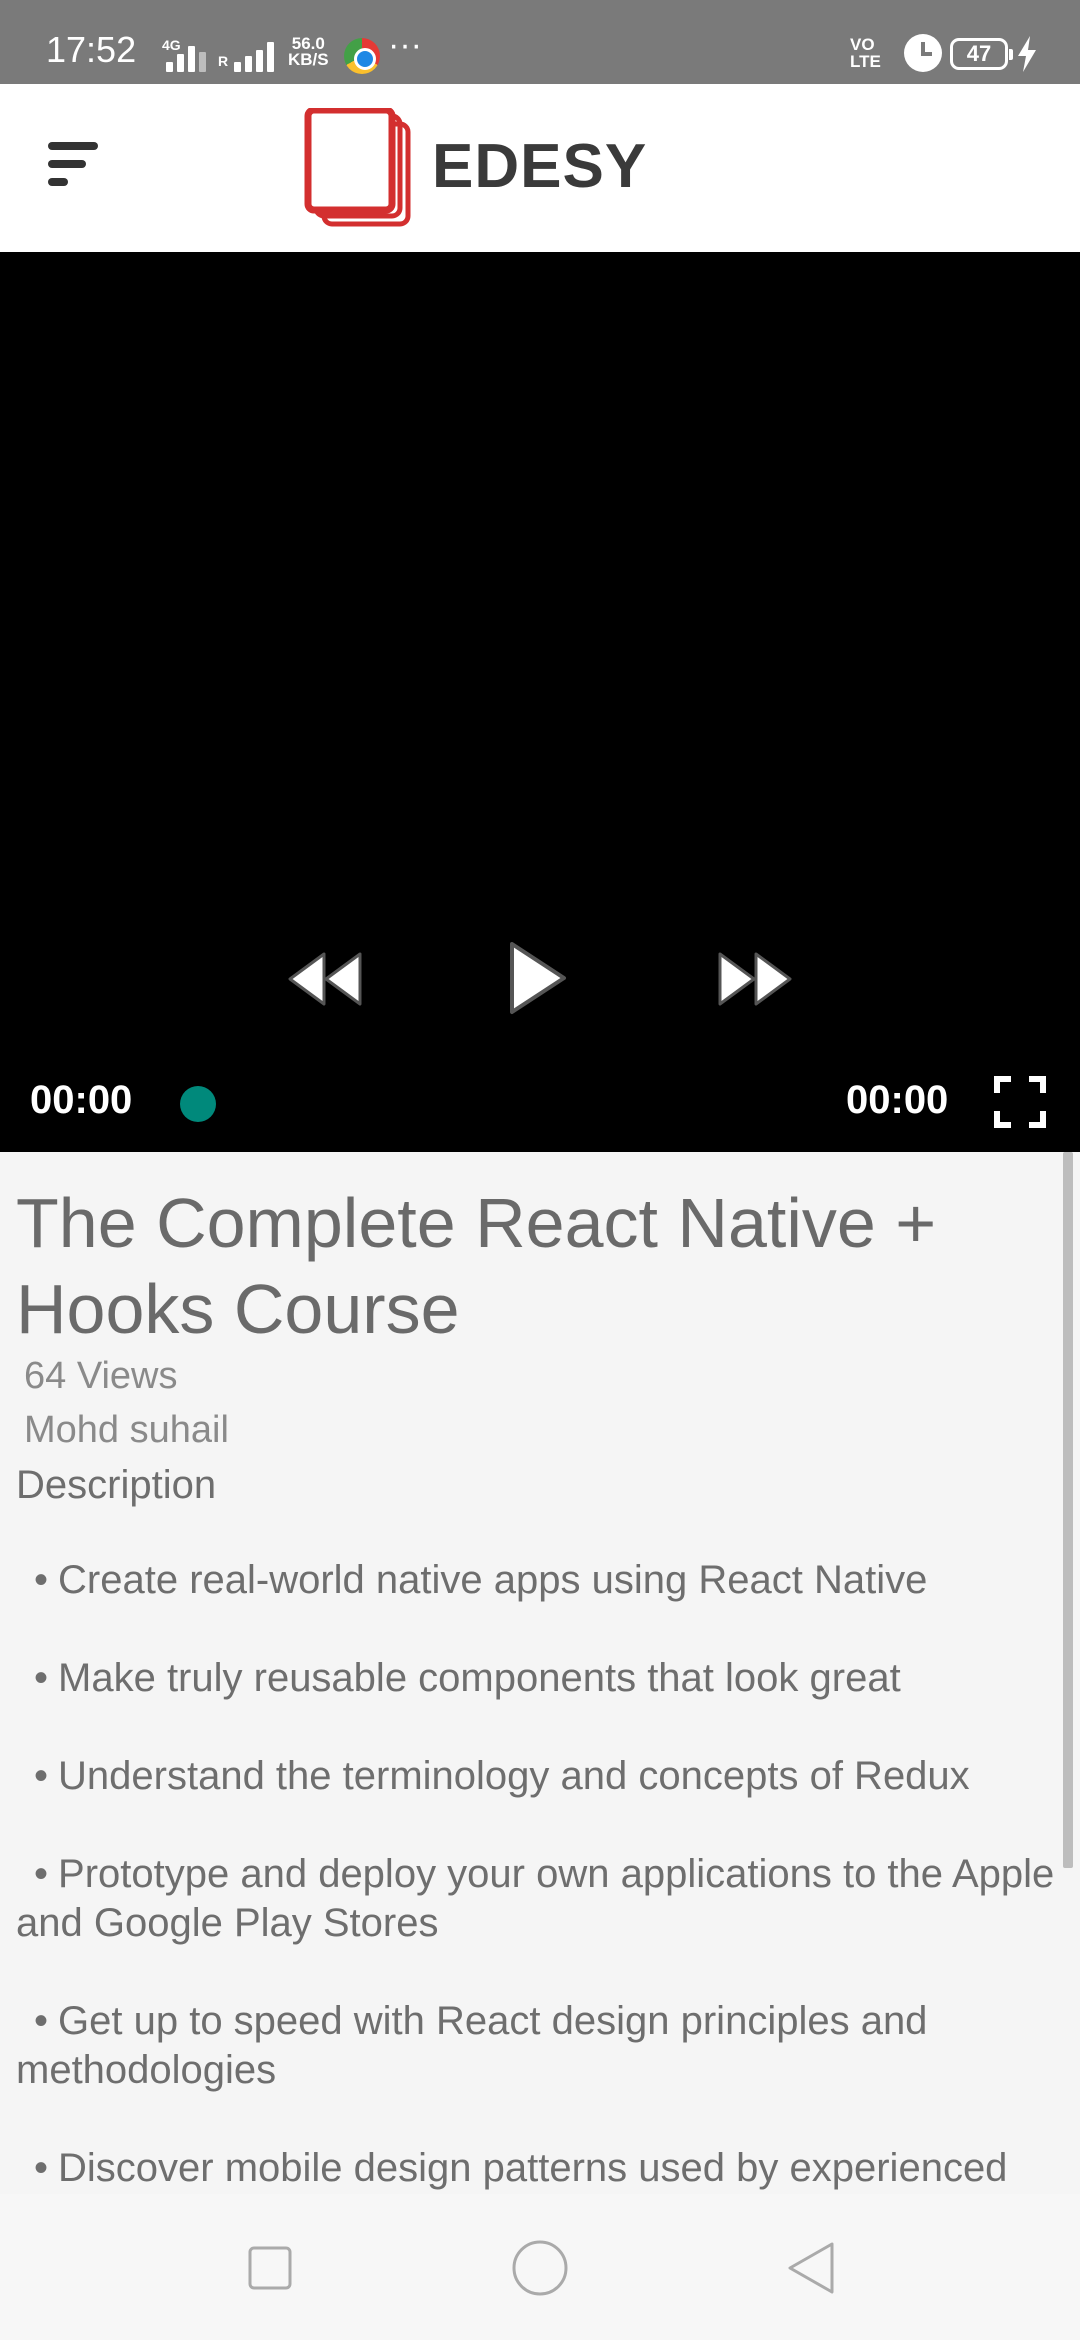 This screenshot has height=2340, width=1080. What do you see at coordinates (223, 61) in the screenshot?
I see `roaming-indicator: R` at bounding box center [223, 61].